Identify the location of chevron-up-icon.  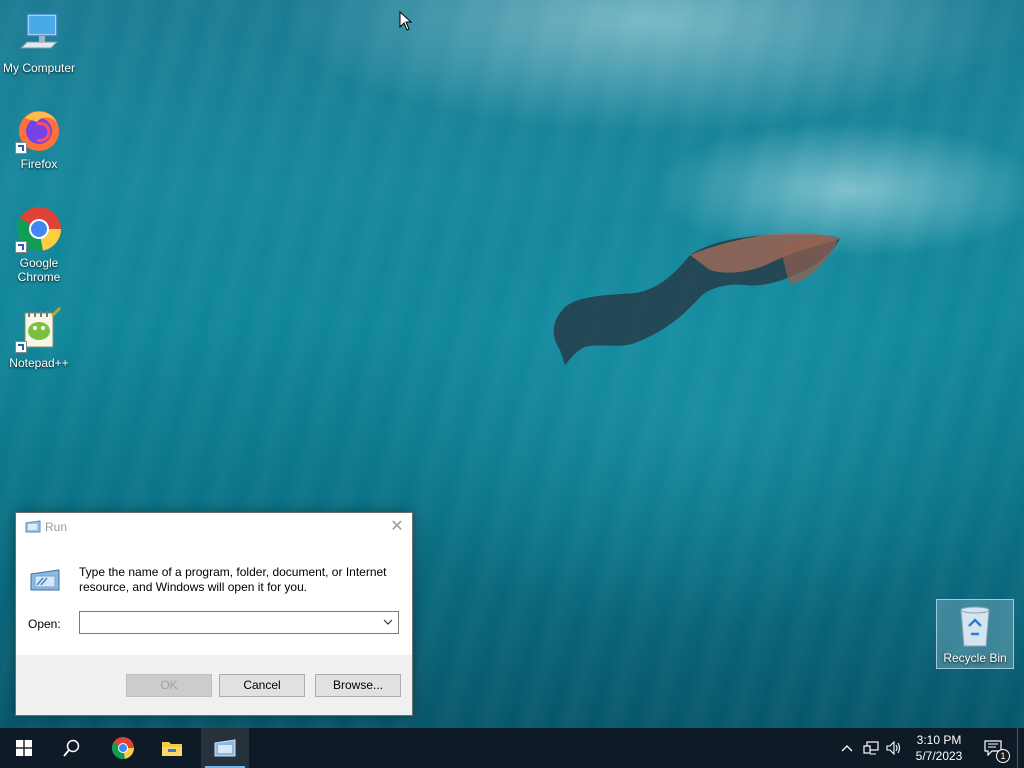
(847, 748).